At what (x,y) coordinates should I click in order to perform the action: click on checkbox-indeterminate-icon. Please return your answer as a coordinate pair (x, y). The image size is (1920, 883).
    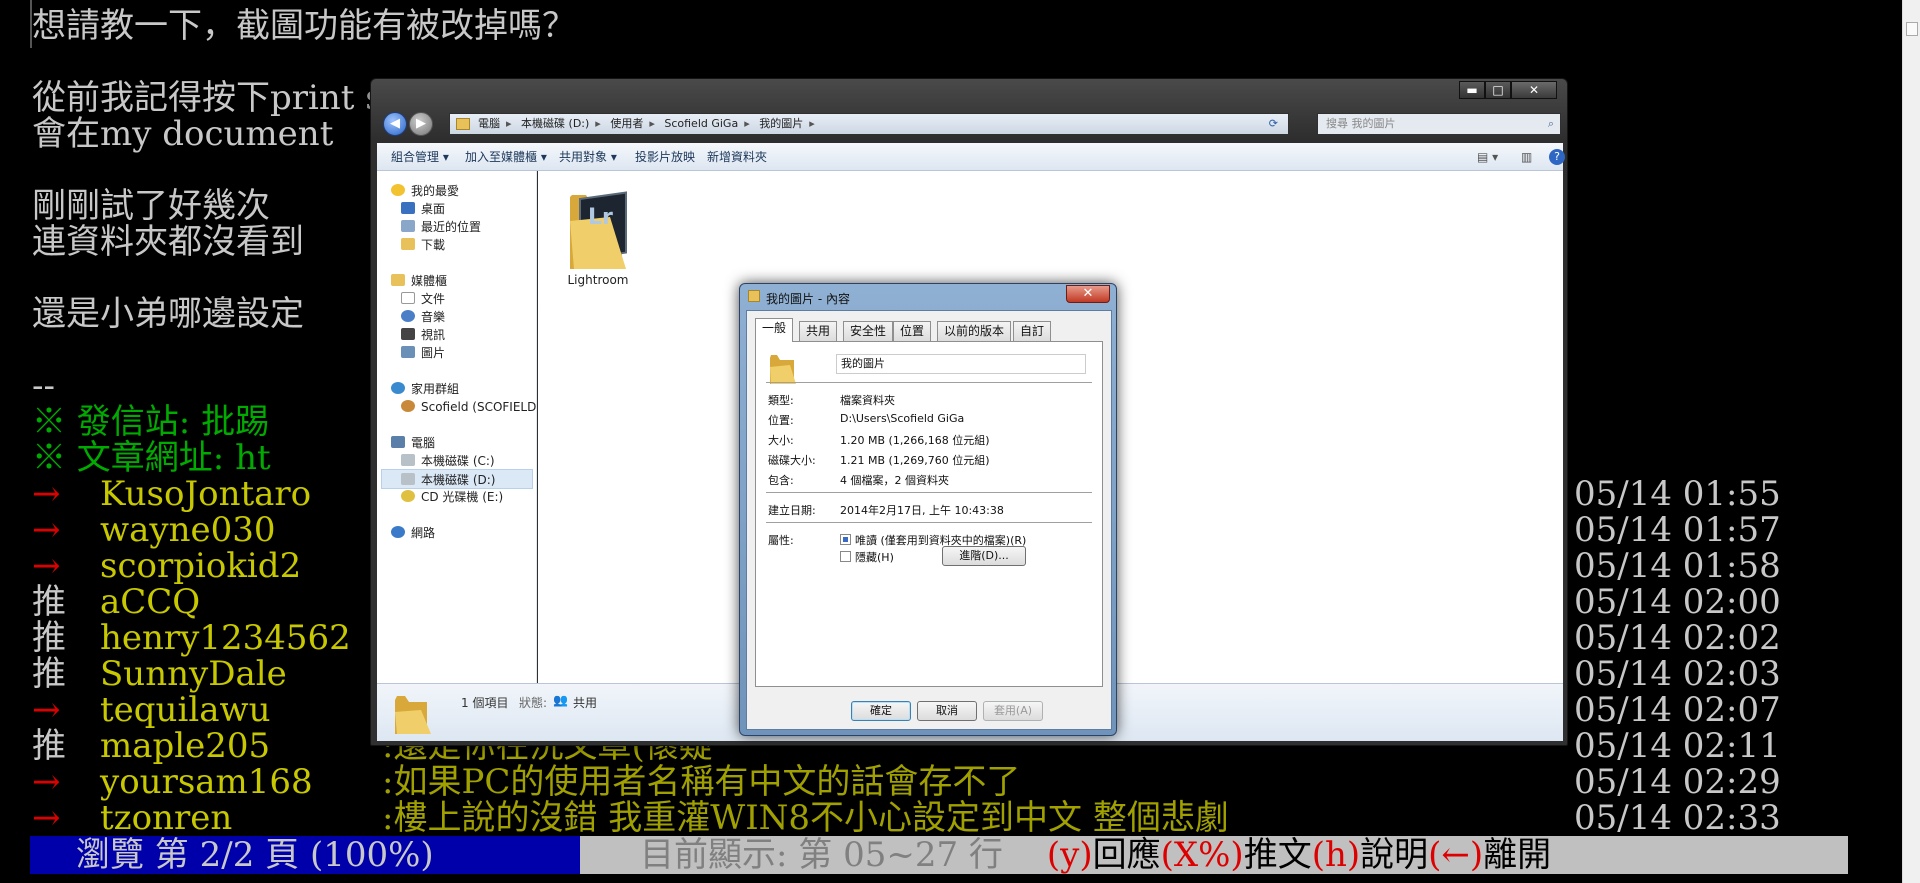
    Looking at the image, I should click on (845, 539).